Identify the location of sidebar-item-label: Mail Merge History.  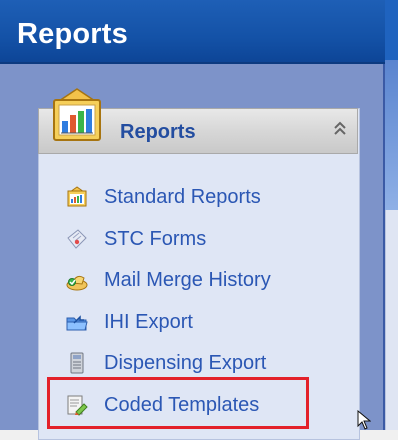
(187, 279).